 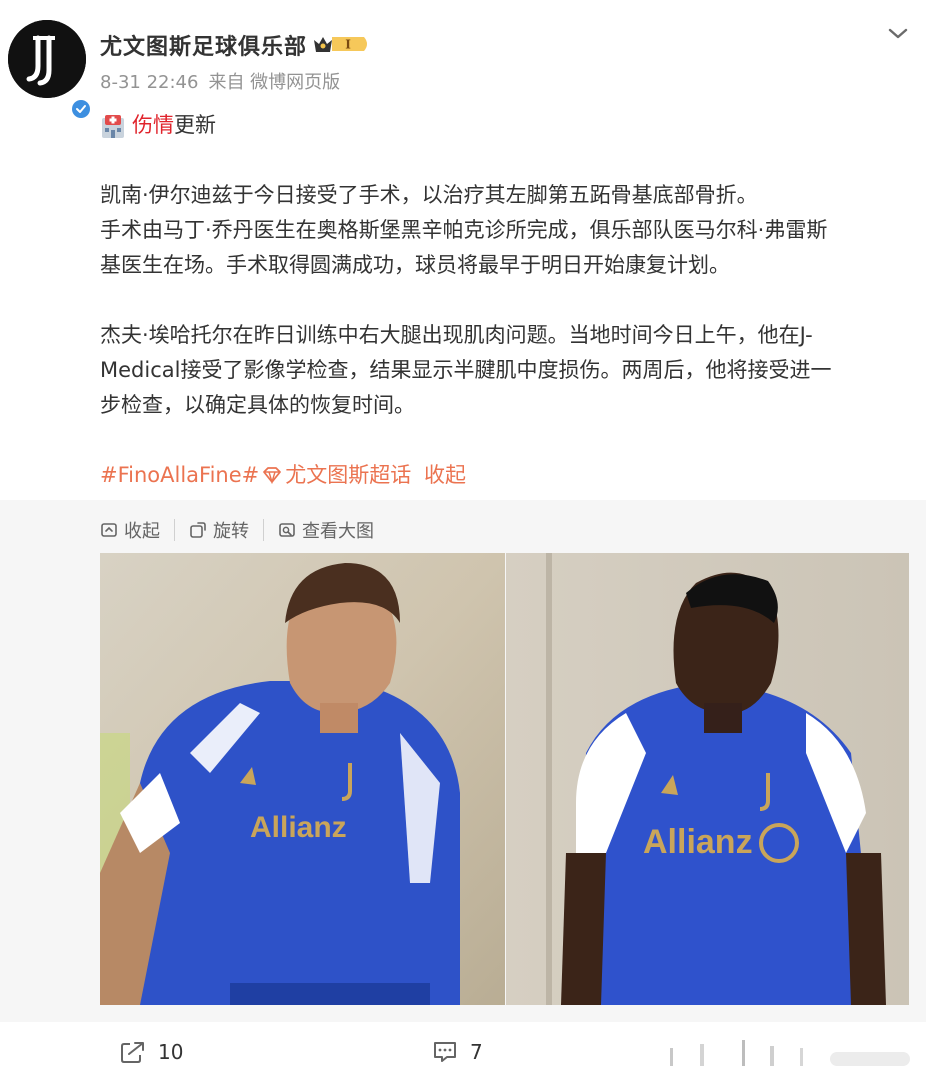 I want to click on share-count: 10, so click(x=171, y=1052).